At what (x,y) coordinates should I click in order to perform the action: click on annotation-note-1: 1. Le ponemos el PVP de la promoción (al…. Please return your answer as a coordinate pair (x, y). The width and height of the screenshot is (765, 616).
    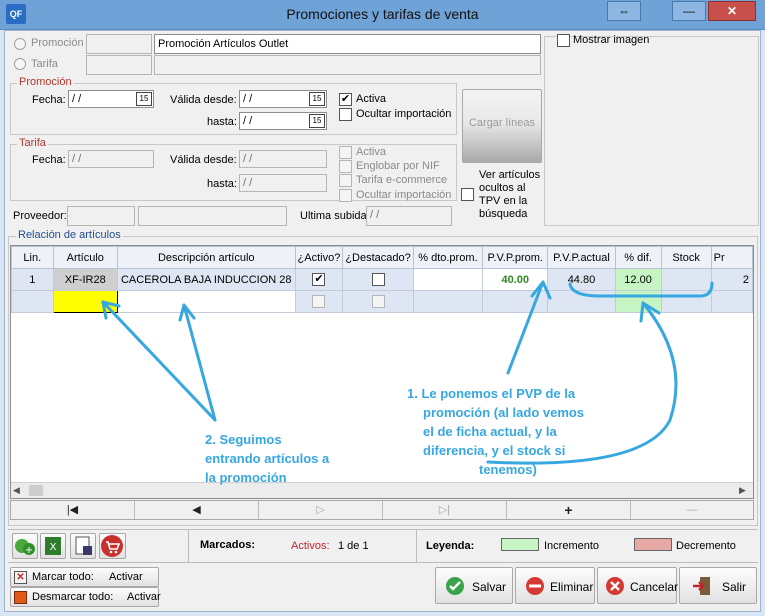
    Looking at the image, I should click on (495, 431).